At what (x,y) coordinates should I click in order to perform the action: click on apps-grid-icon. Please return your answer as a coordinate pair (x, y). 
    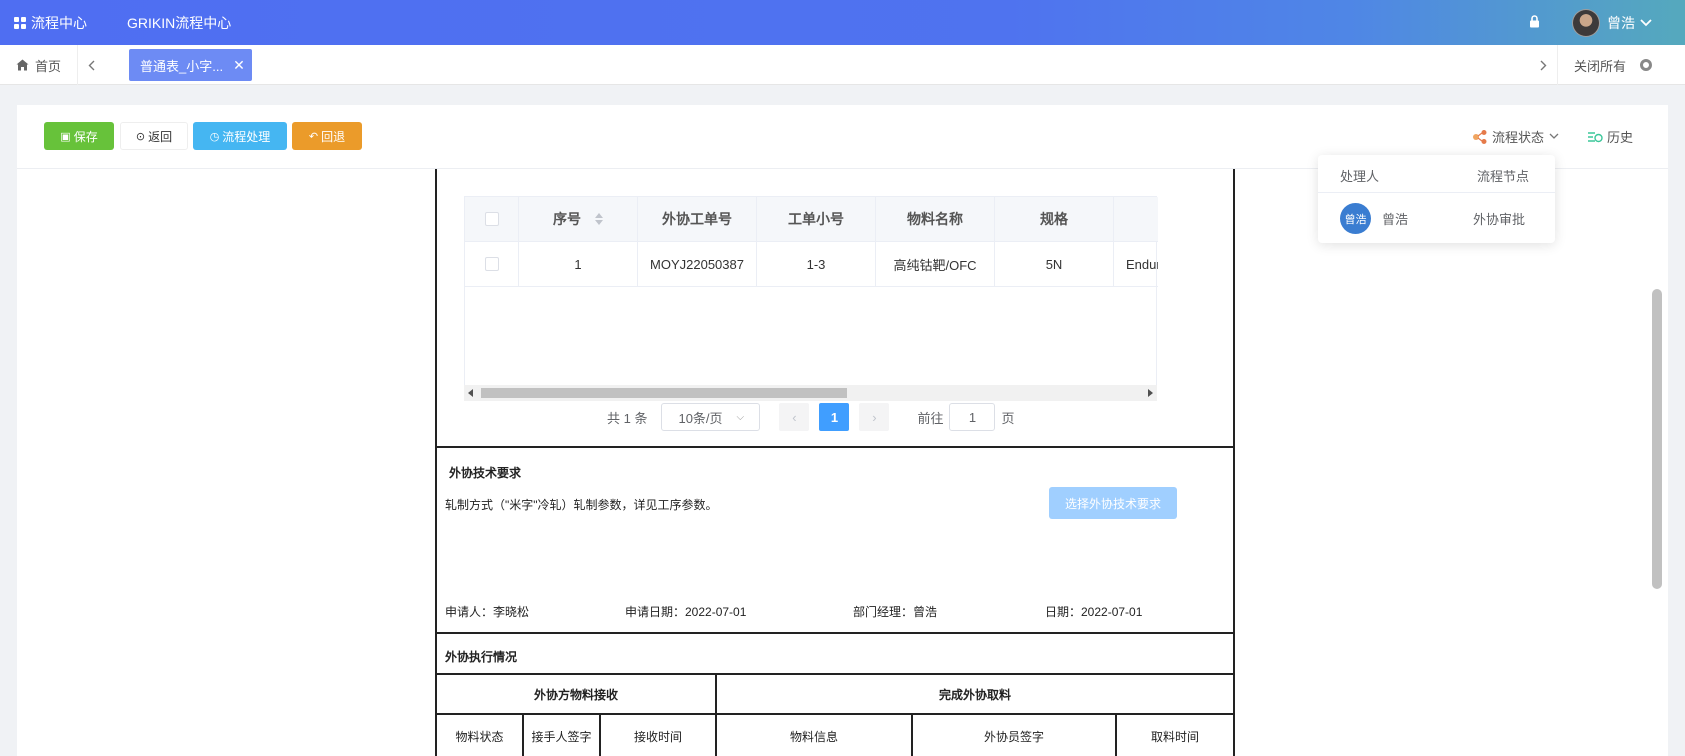
    Looking at the image, I should click on (20, 22).